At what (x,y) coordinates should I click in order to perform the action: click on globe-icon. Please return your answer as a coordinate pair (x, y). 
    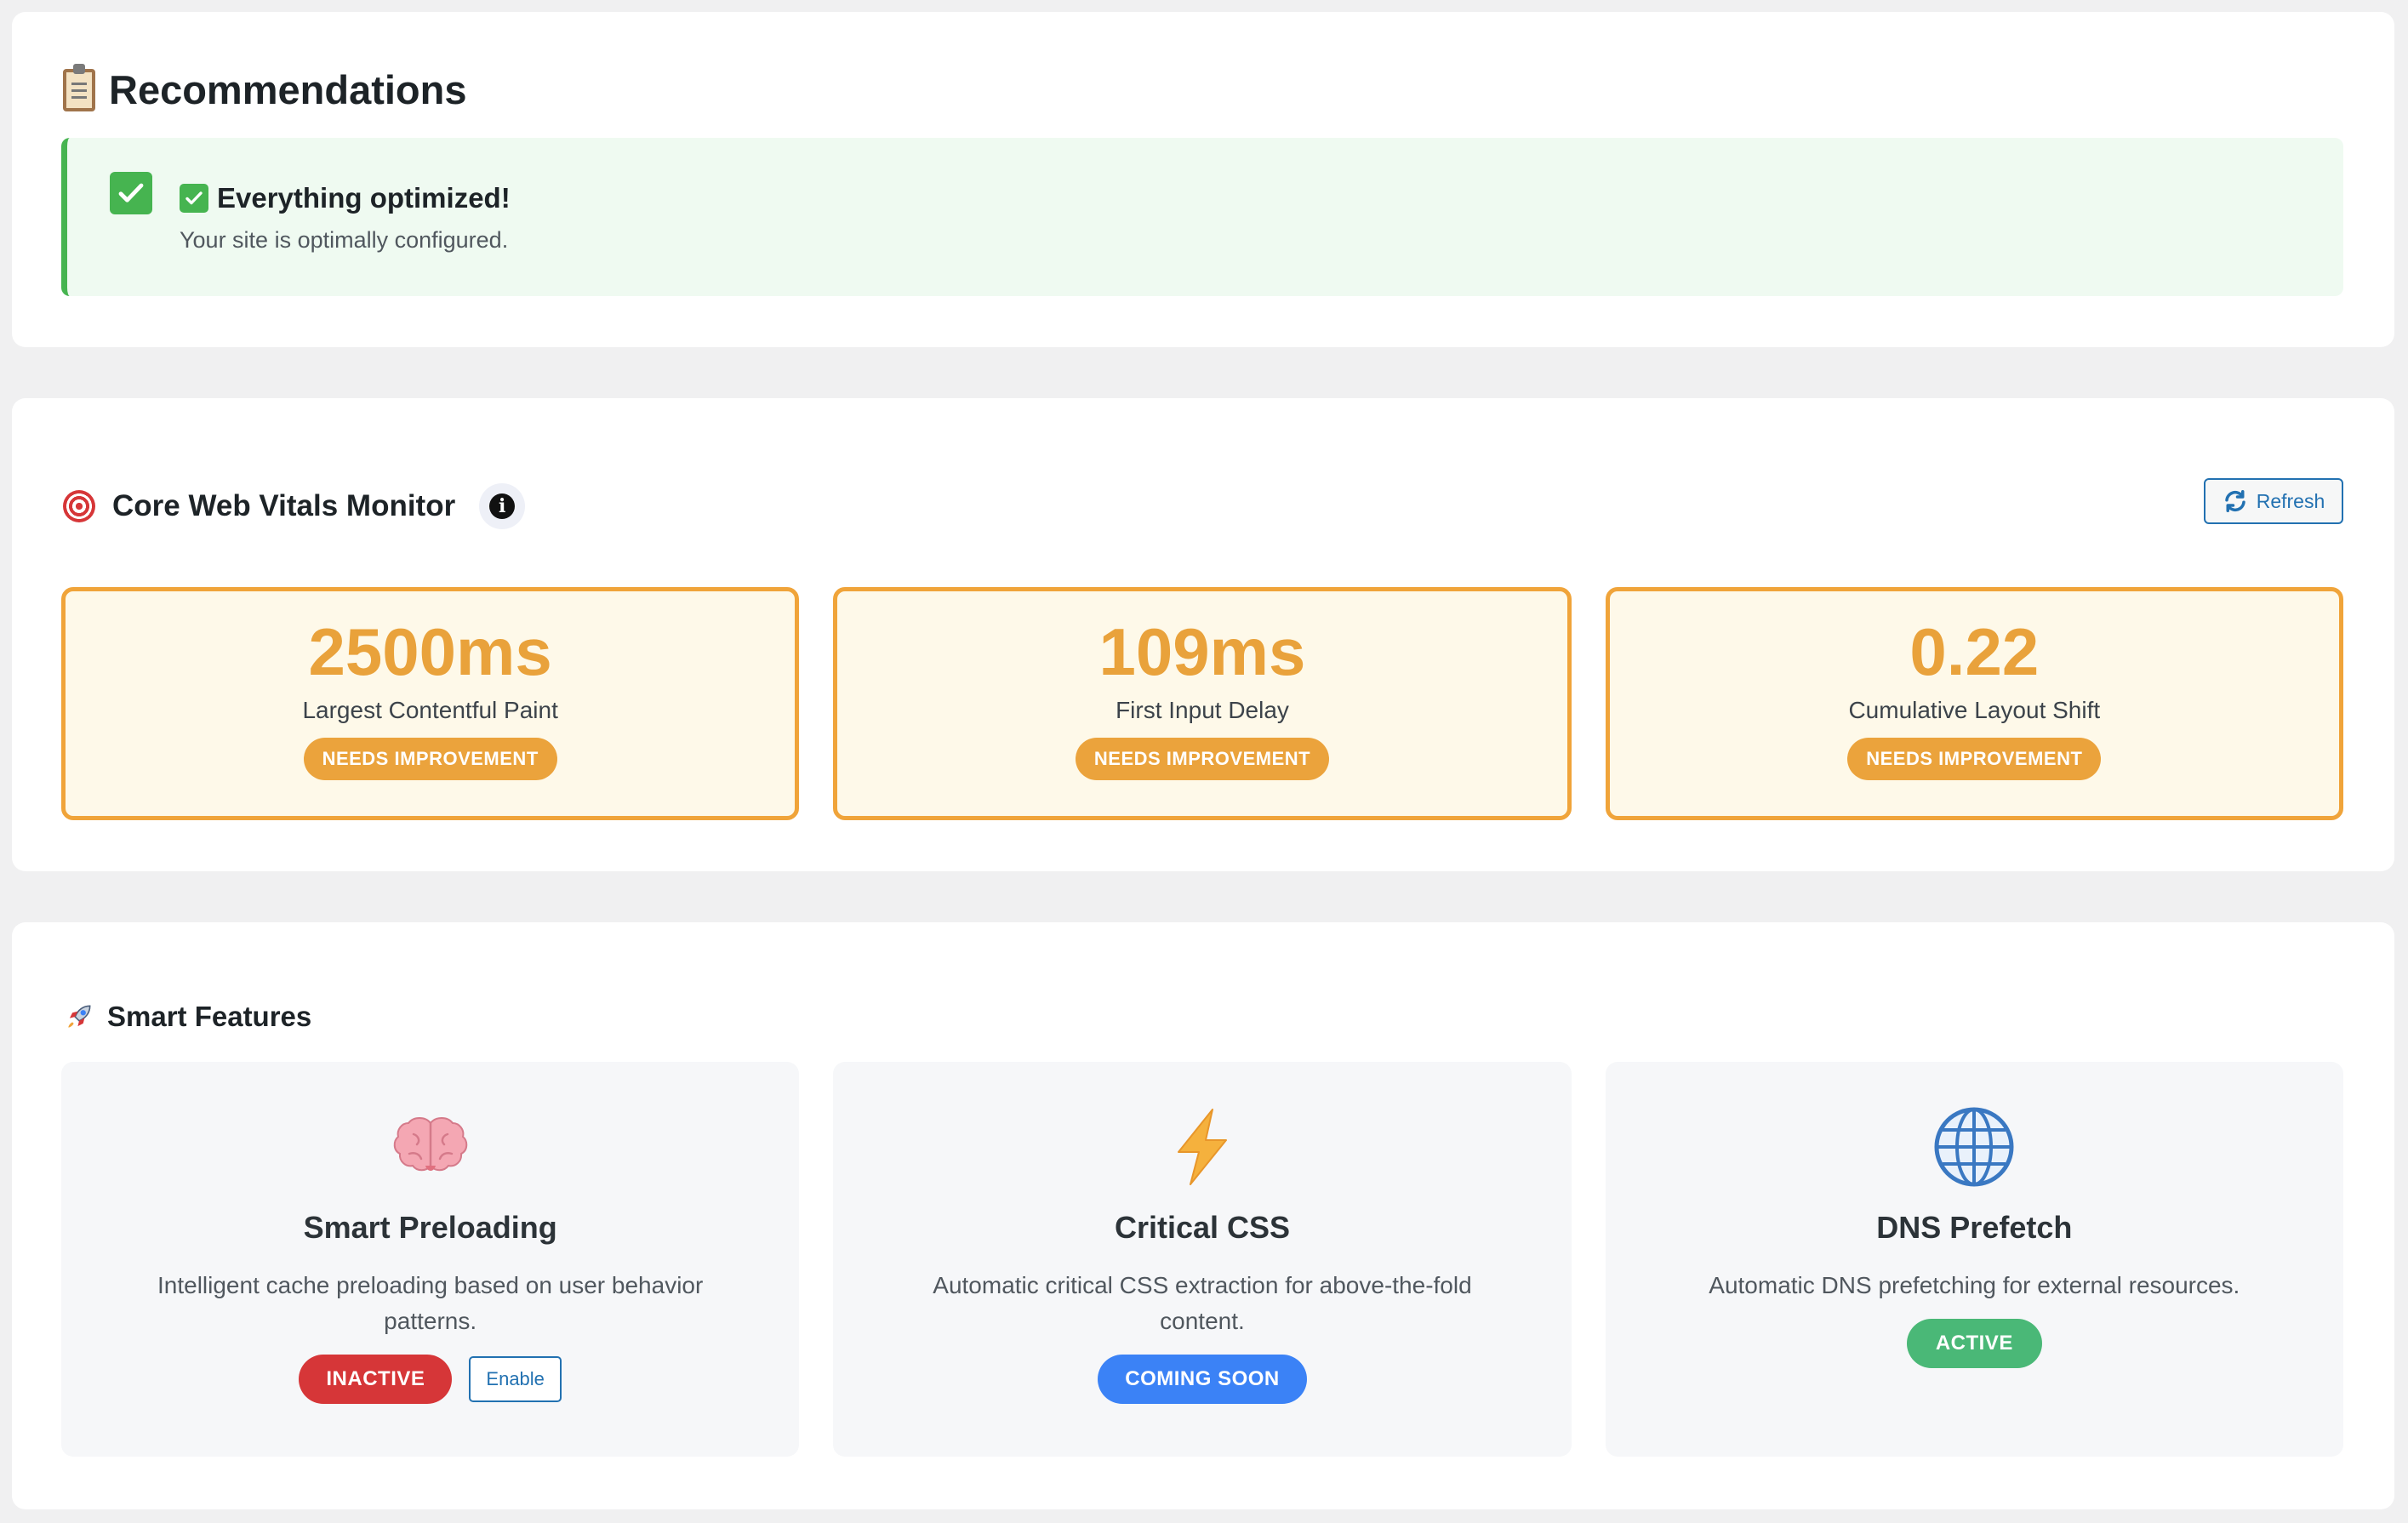
    Looking at the image, I should click on (1974, 1147).